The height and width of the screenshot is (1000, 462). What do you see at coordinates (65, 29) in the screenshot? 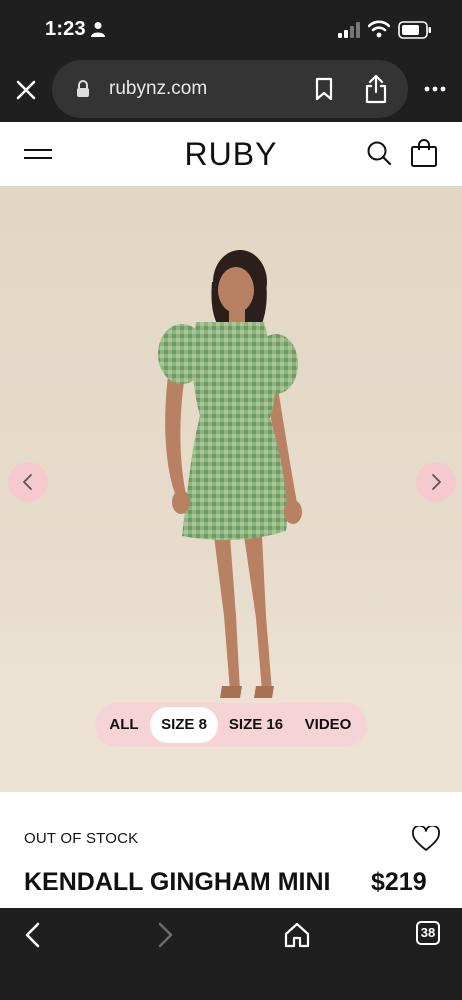
I see `status-time: 1:23` at bounding box center [65, 29].